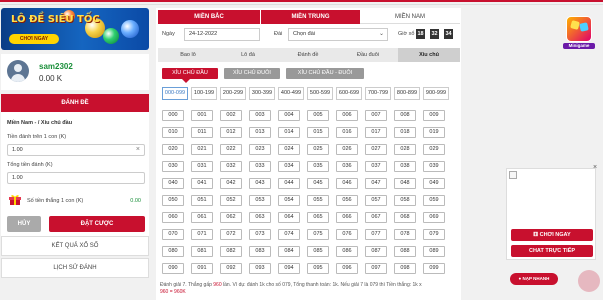 The width and height of the screenshot is (603, 300). I want to click on number-cell: 044, so click(289, 183).